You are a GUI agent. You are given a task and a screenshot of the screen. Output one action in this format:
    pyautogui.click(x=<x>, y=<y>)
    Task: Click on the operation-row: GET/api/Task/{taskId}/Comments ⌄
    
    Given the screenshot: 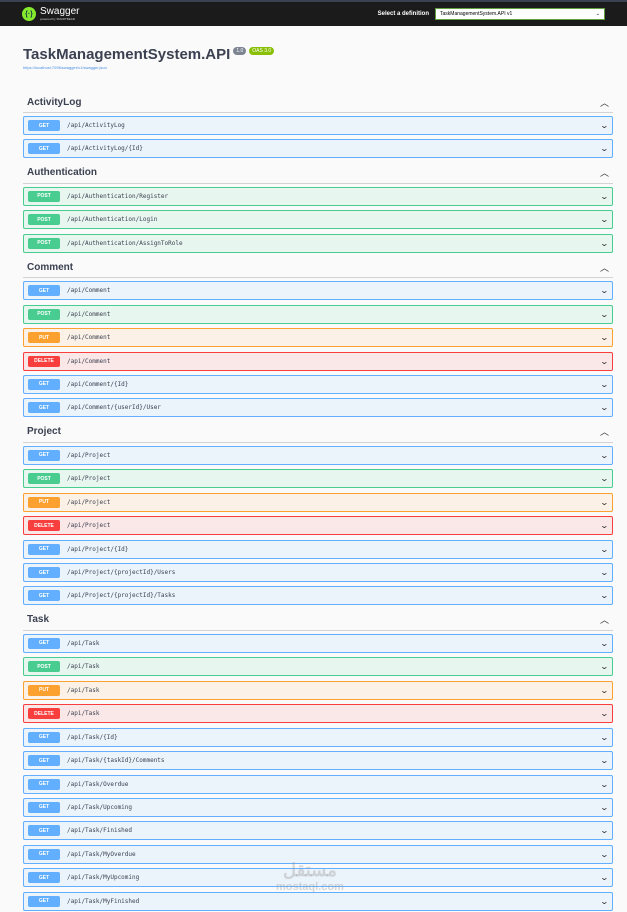 What is the action you would take?
    pyautogui.click(x=318, y=761)
    